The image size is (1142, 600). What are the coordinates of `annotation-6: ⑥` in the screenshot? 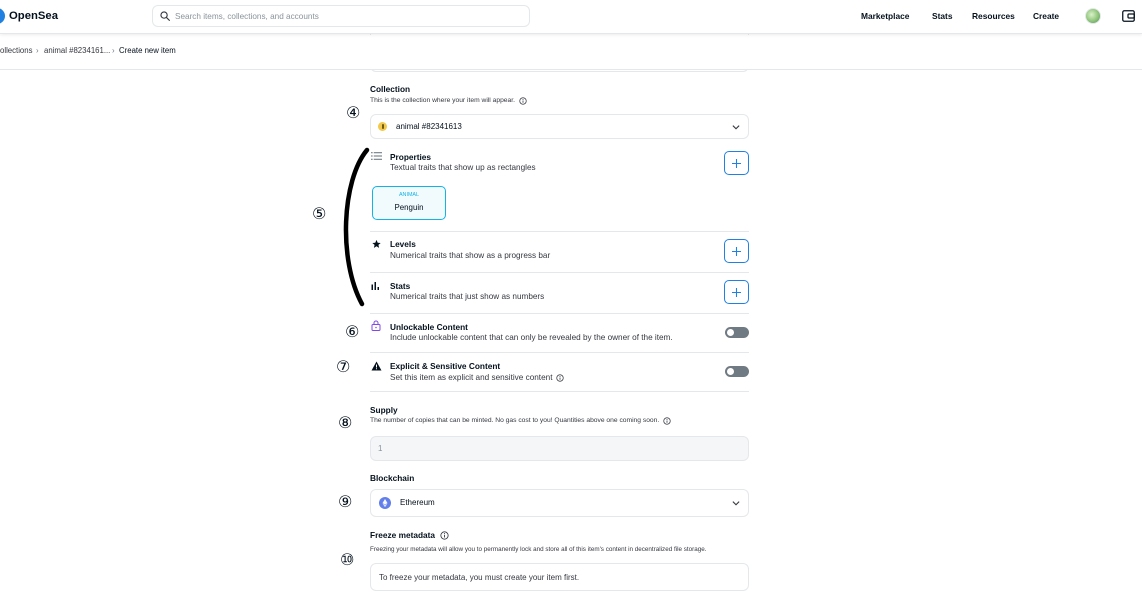 It's located at (352, 331).